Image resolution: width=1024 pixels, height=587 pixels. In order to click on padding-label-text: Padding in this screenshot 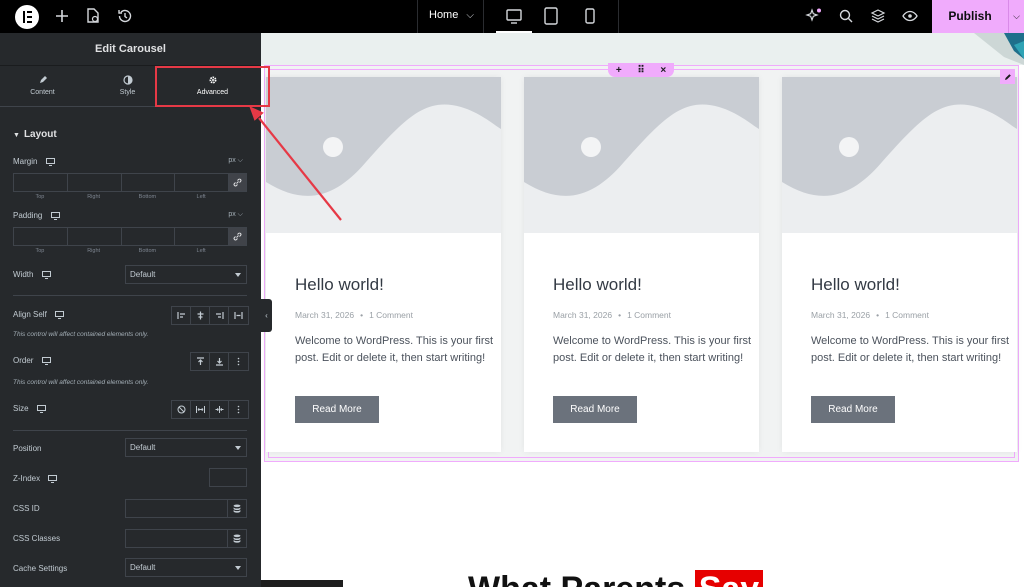, I will do `click(28, 215)`.